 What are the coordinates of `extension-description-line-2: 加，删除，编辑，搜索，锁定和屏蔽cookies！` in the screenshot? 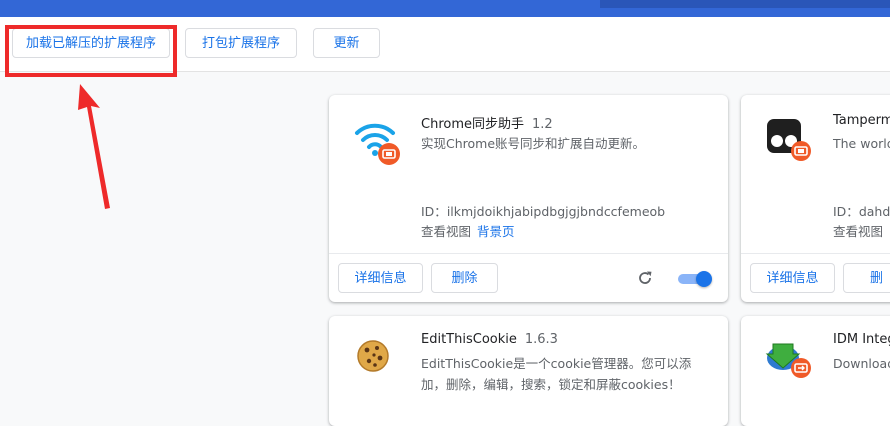 It's located at (551, 384).